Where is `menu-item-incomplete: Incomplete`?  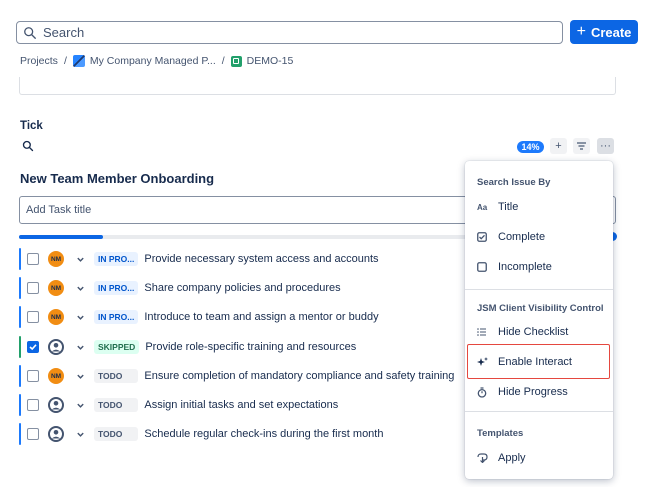
menu-item-incomplete: Incomplete is located at coordinates (539, 267).